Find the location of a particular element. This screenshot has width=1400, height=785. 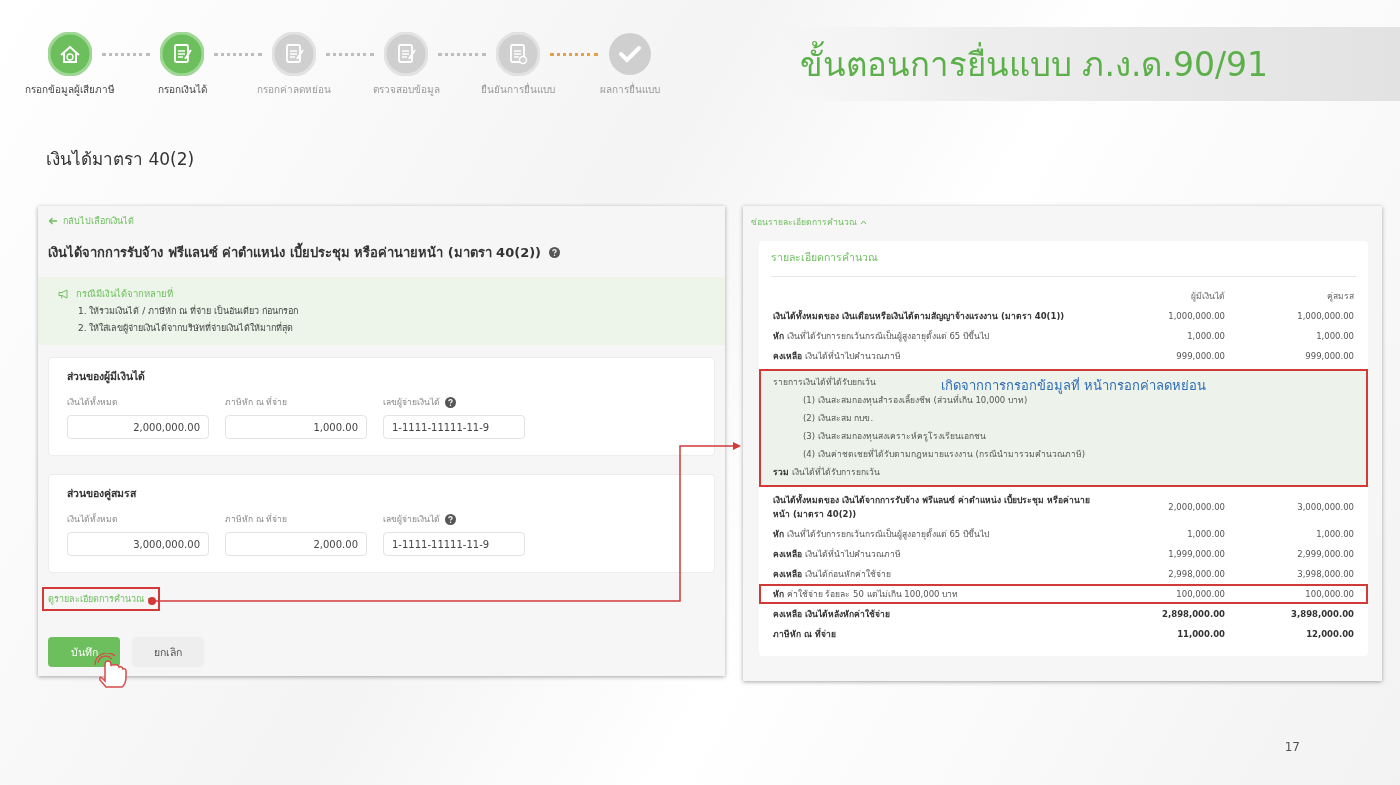

card-title: ส่วนของคู่สมรส is located at coordinates (102, 494).